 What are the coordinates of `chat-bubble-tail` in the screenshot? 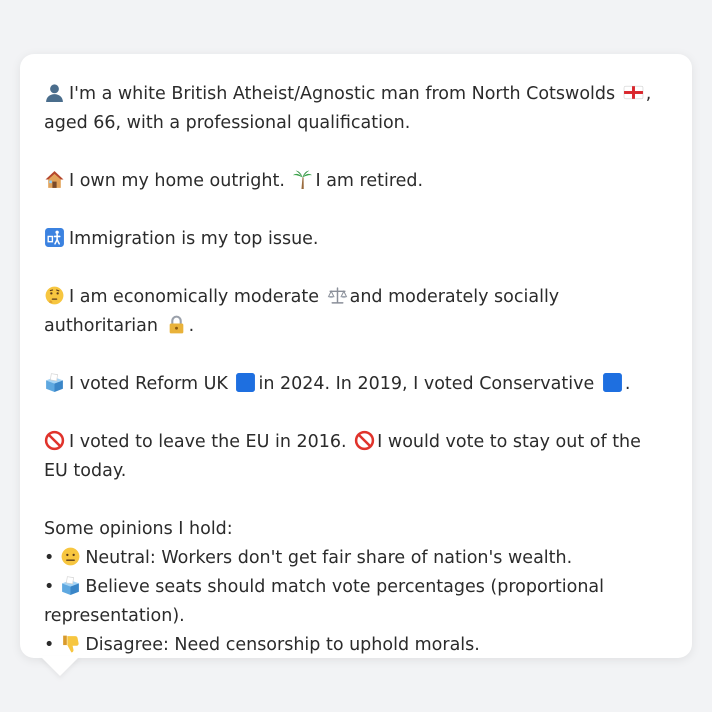 It's located at (60, 666).